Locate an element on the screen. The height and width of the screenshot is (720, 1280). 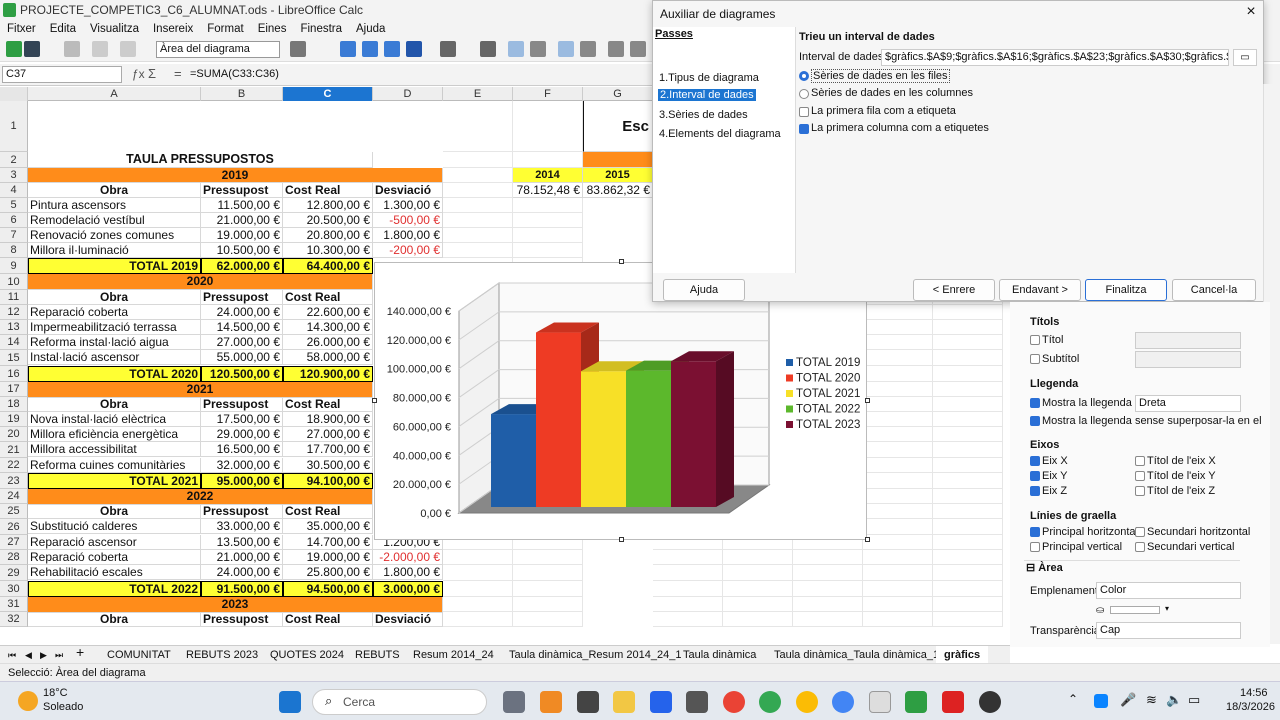
menu-visualitza: Visualitza is located at coordinates (114, 29).